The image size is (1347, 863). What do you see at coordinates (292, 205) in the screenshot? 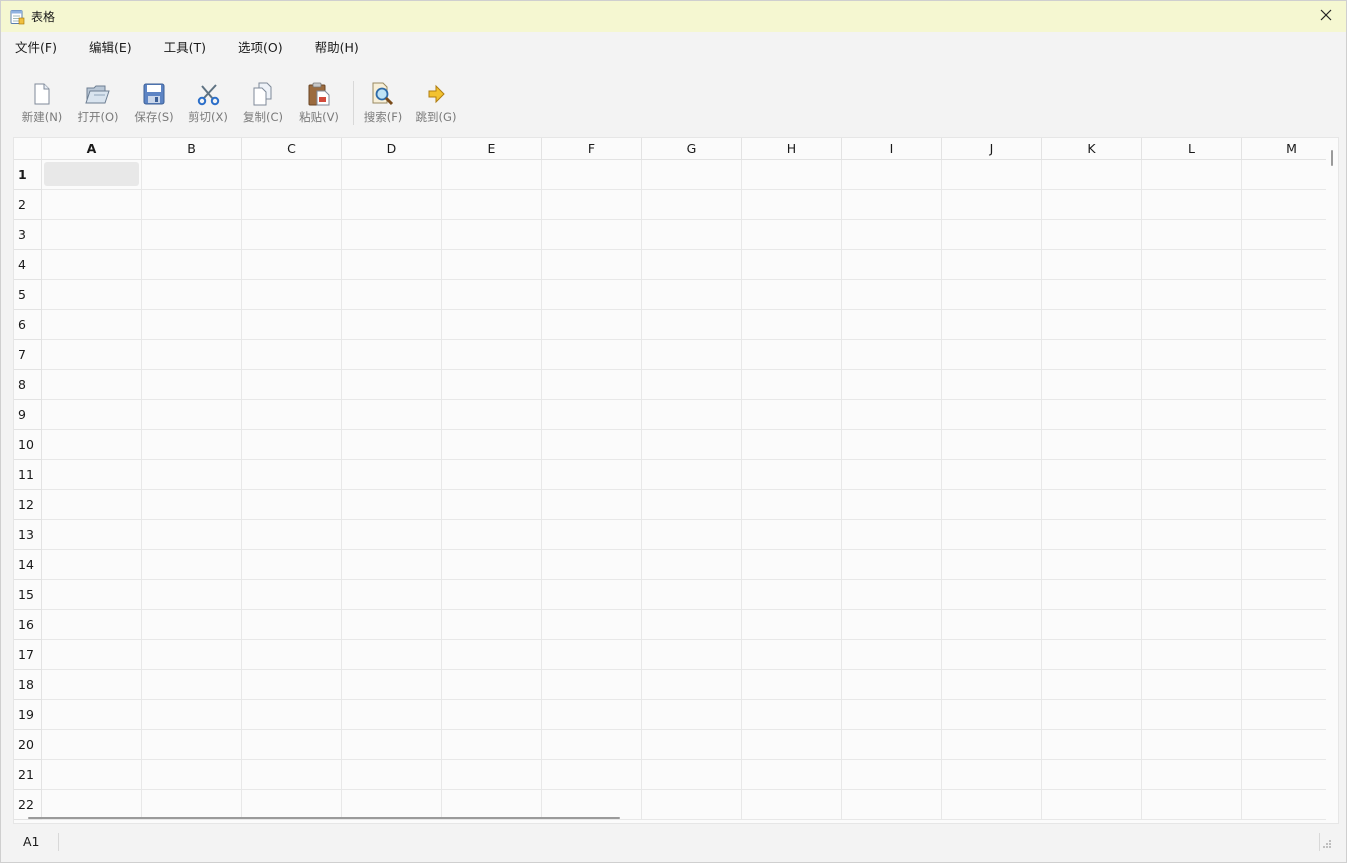
I see `cell-c2` at bounding box center [292, 205].